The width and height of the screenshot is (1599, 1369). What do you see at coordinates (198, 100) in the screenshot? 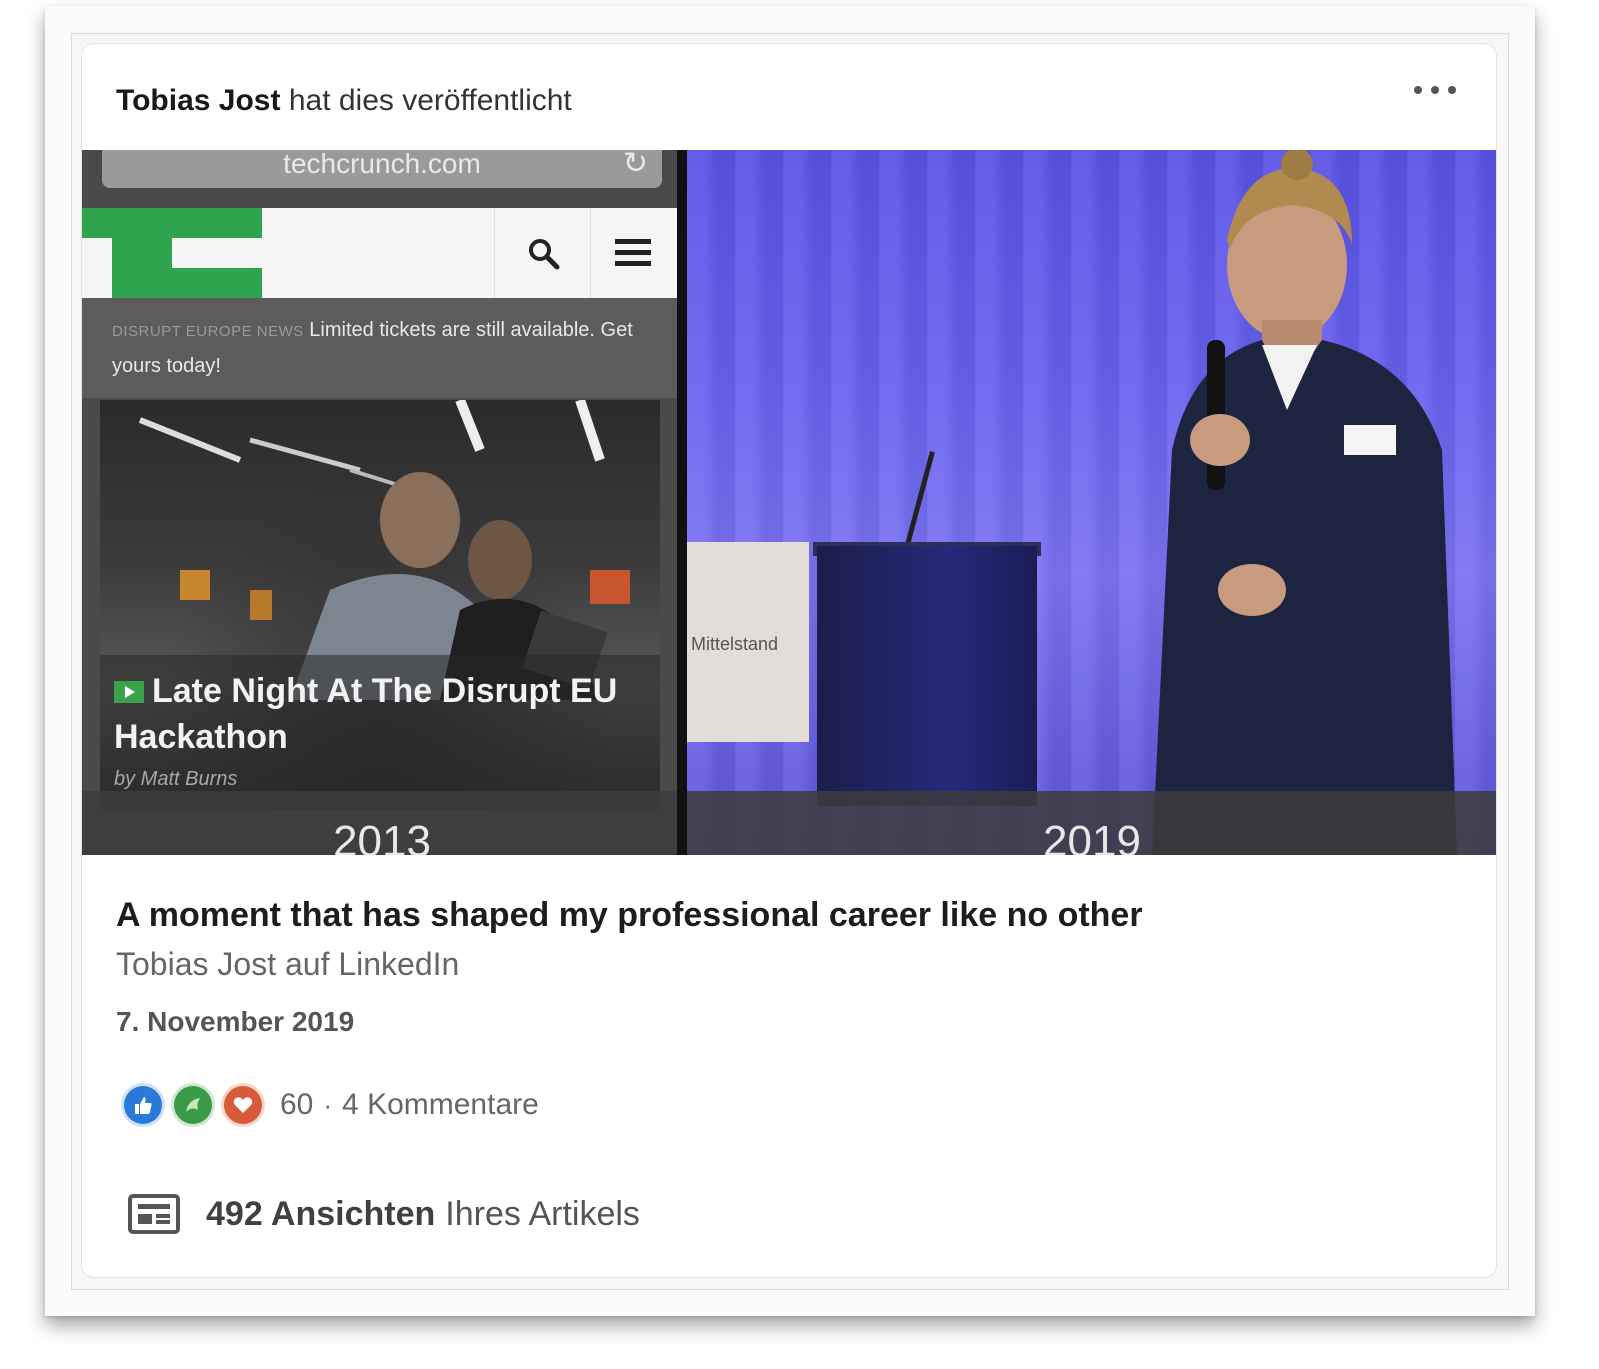
I see `author-name: Tobias Jost` at bounding box center [198, 100].